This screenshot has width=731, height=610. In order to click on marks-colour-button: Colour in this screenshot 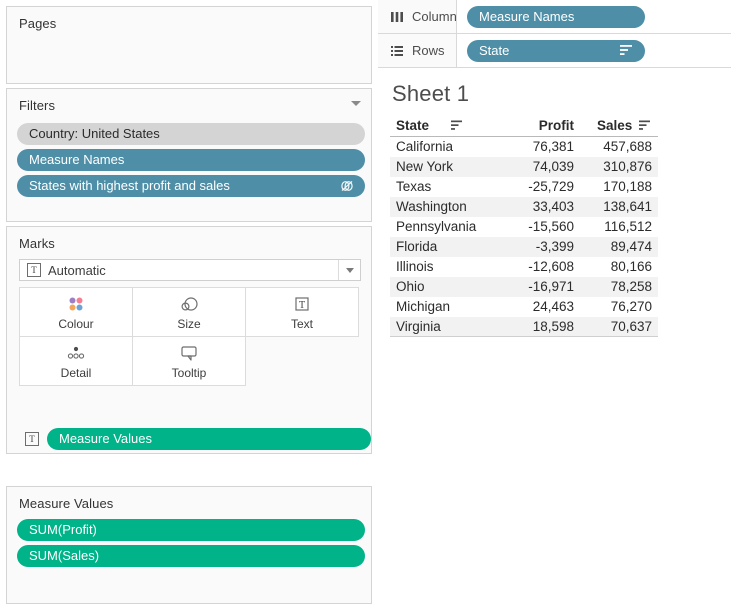, I will do `click(76, 312)`.